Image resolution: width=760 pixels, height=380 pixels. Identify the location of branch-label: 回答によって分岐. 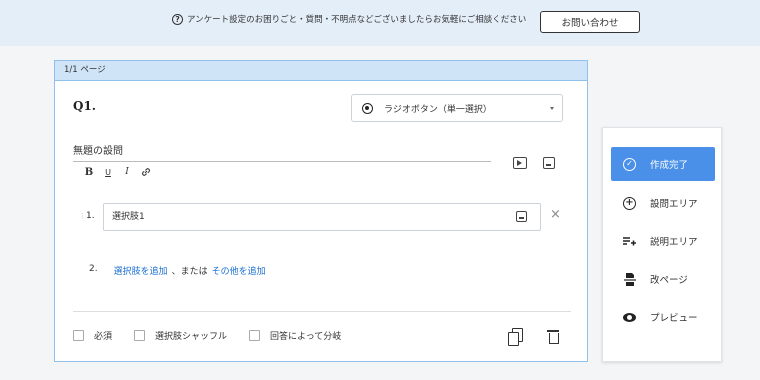
(306, 337).